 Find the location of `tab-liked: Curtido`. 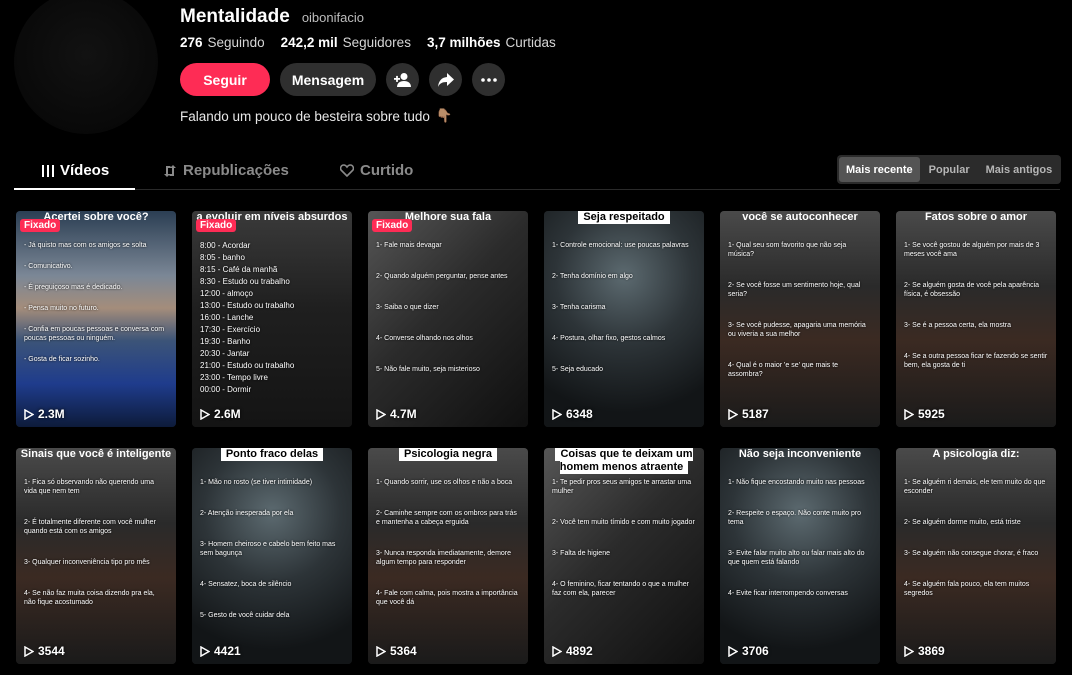

tab-liked: Curtido is located at coordinates (376, 170).